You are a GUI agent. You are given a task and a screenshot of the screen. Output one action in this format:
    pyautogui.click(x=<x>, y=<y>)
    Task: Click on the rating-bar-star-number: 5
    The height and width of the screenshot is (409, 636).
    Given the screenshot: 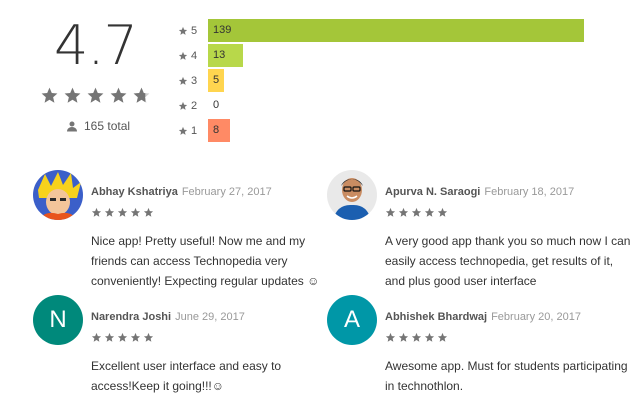 What is the action you would take?
    pyautogui.click(x=194, y=30)
    